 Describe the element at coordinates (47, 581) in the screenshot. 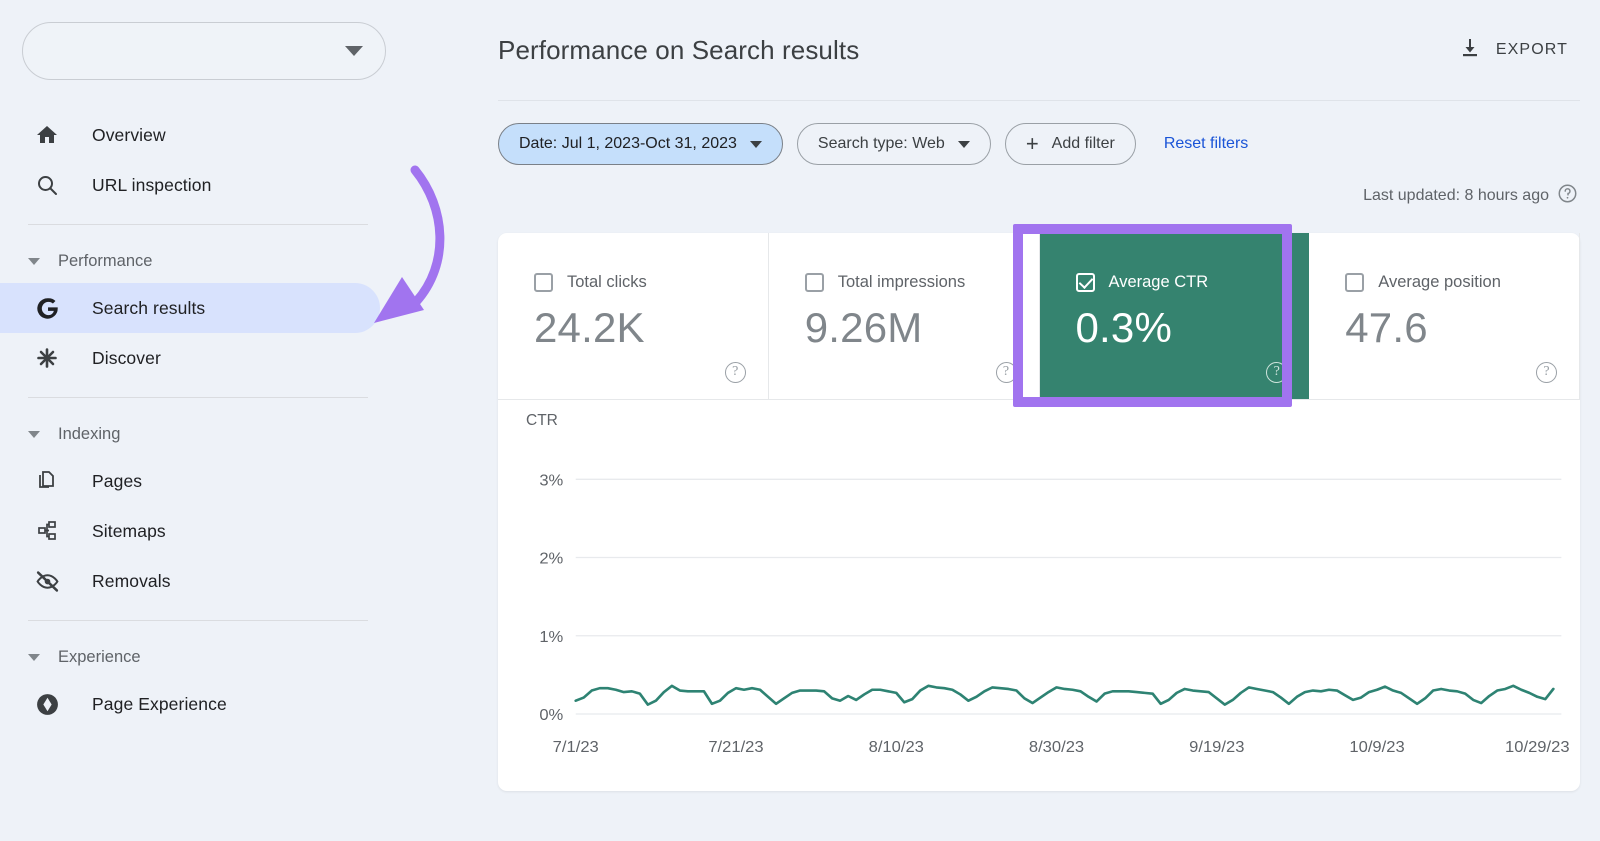

I see `eye-off-icon` at that location.